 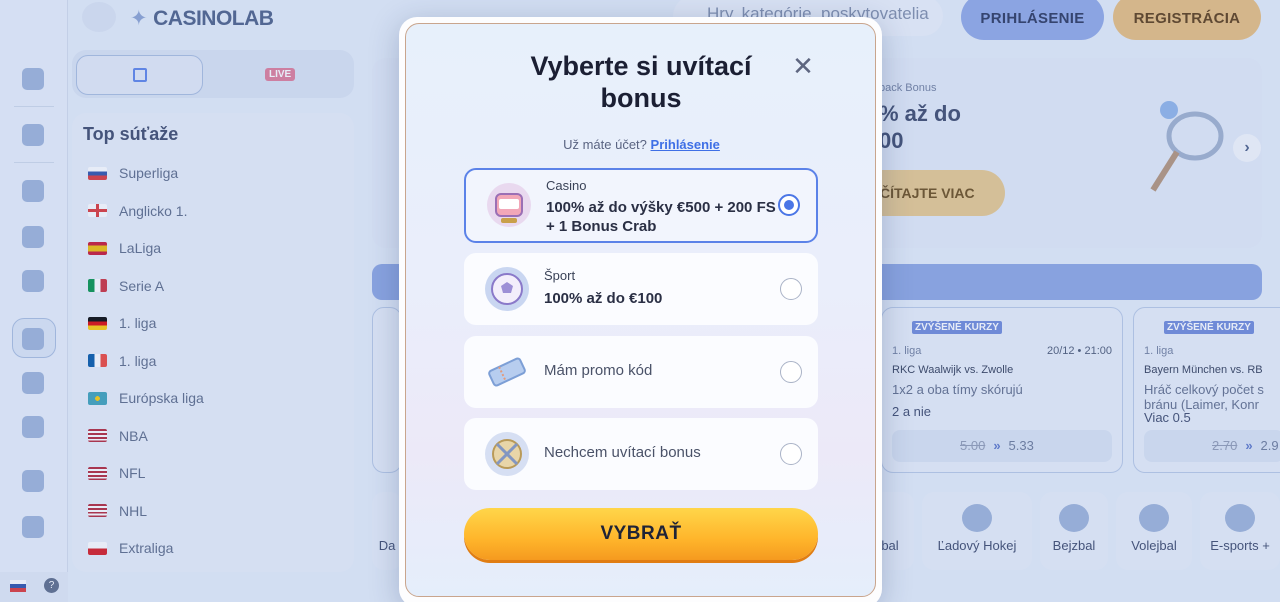 I want to click on account-prompt: Už máte účet? Prihlásenie, so click(x=641, y=144).